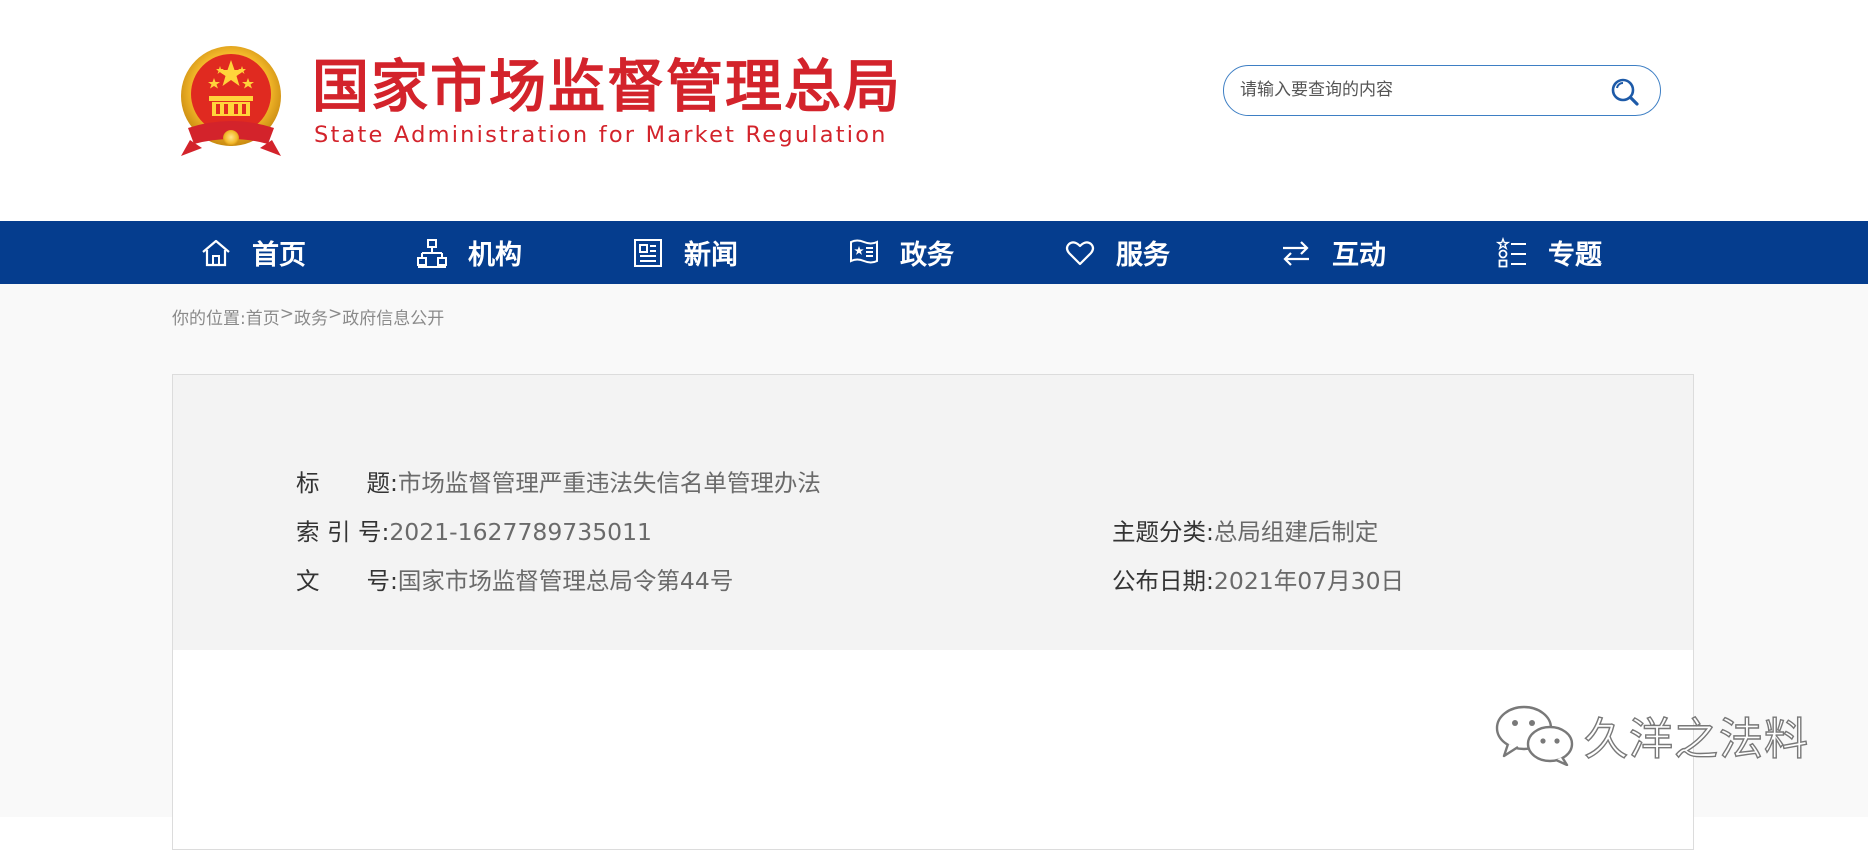  What do you see at coordinates (432, 253) in the screenshot?
I see `org-chart-icon` at bounding box center [432, 253].